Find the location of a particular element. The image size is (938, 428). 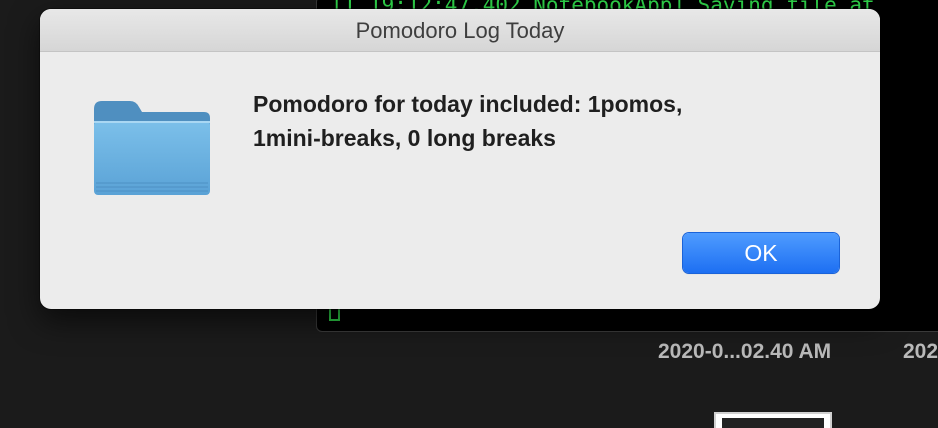

message-line: Pomodoro for today included: 1pomos, is located at coordinates (468, 104).